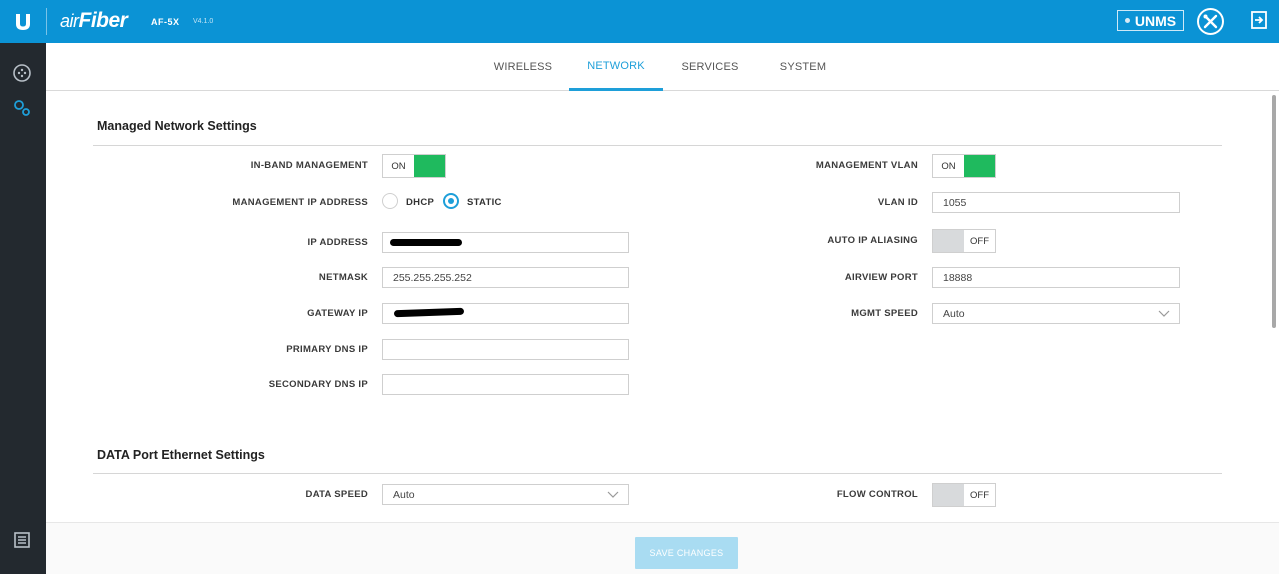  Describe the element at coordinates (1127, 20) in the screenshot. I see `unms-status-dot` at that location.